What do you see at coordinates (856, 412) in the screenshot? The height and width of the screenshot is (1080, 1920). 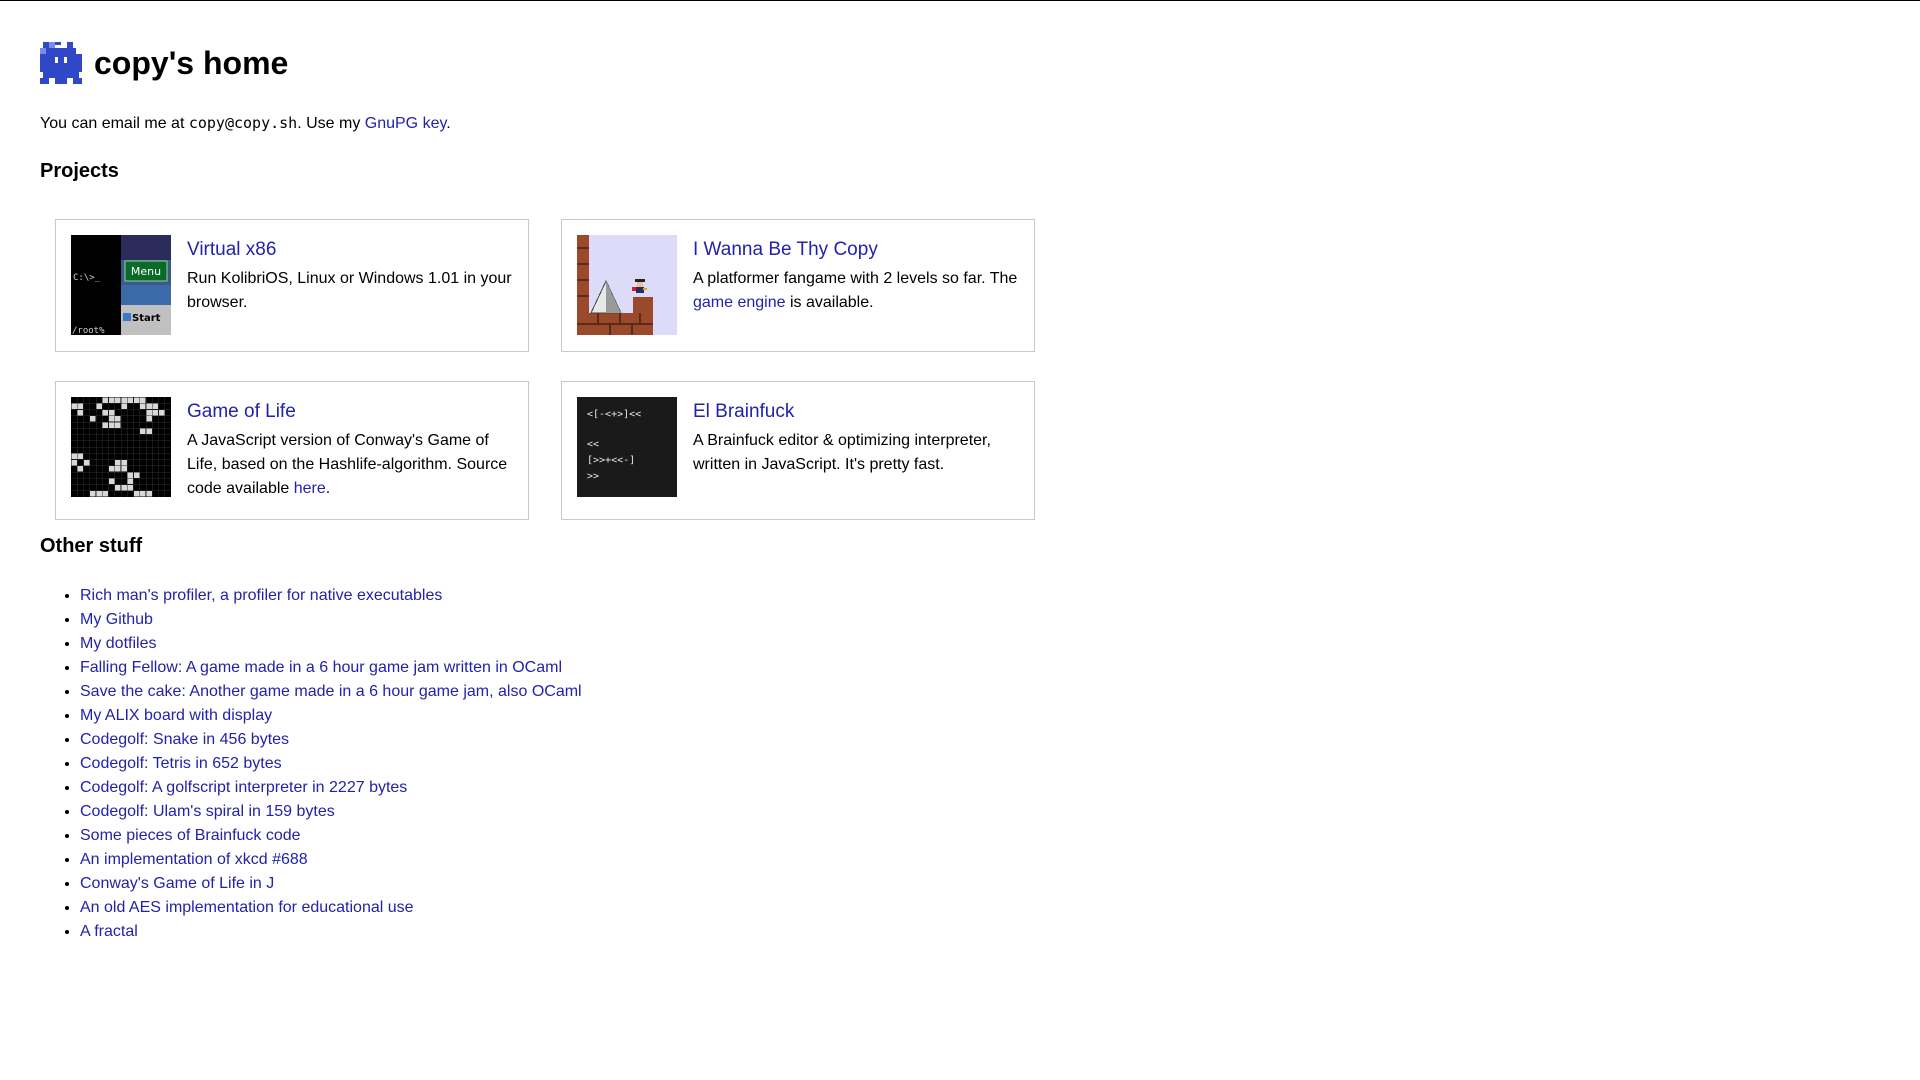 I see `project-title-link: El Brainfuck` at bounding box center [856, 412].